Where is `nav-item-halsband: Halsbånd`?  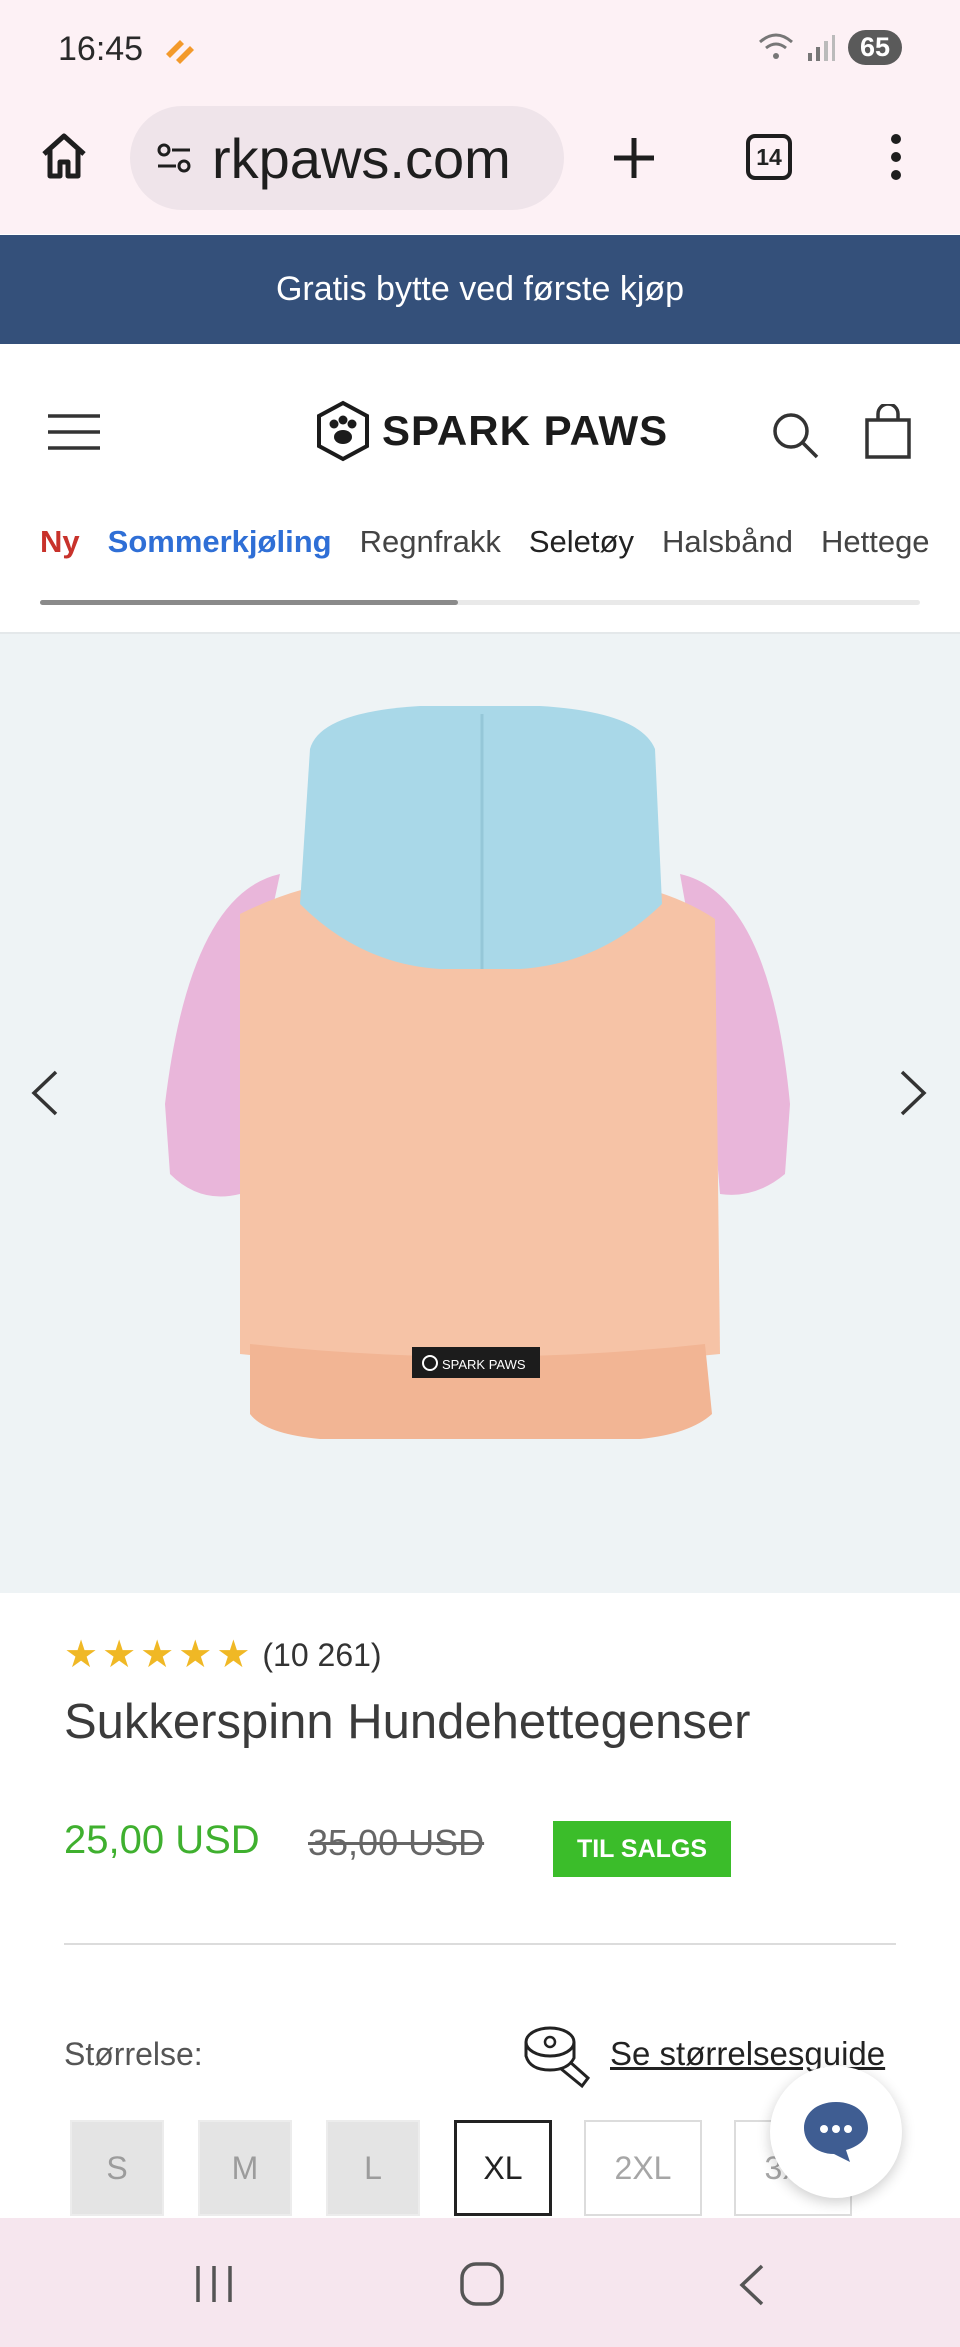 nav-item-halsband: Halsbånd is located at coordinates (727, 542).